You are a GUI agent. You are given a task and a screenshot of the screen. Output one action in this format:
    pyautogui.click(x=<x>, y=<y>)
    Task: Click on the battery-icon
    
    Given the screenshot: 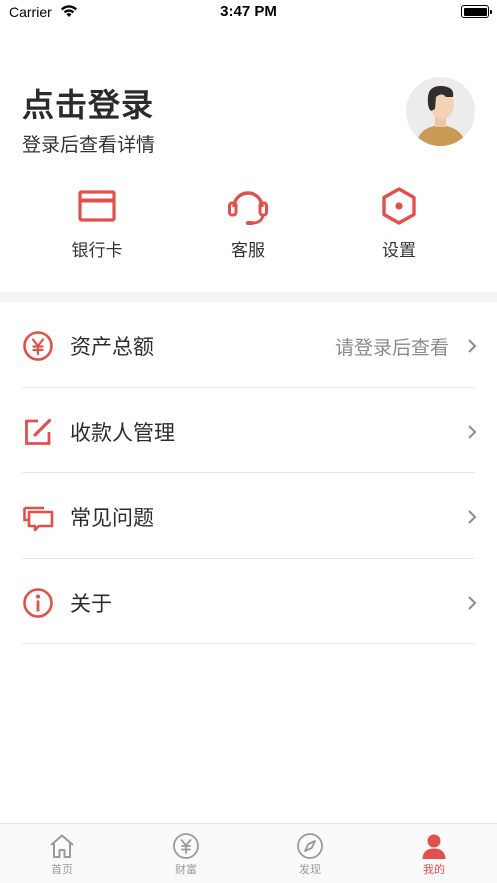 What is the action you would take?
    pyautogui.click(x=476, y=11)
    